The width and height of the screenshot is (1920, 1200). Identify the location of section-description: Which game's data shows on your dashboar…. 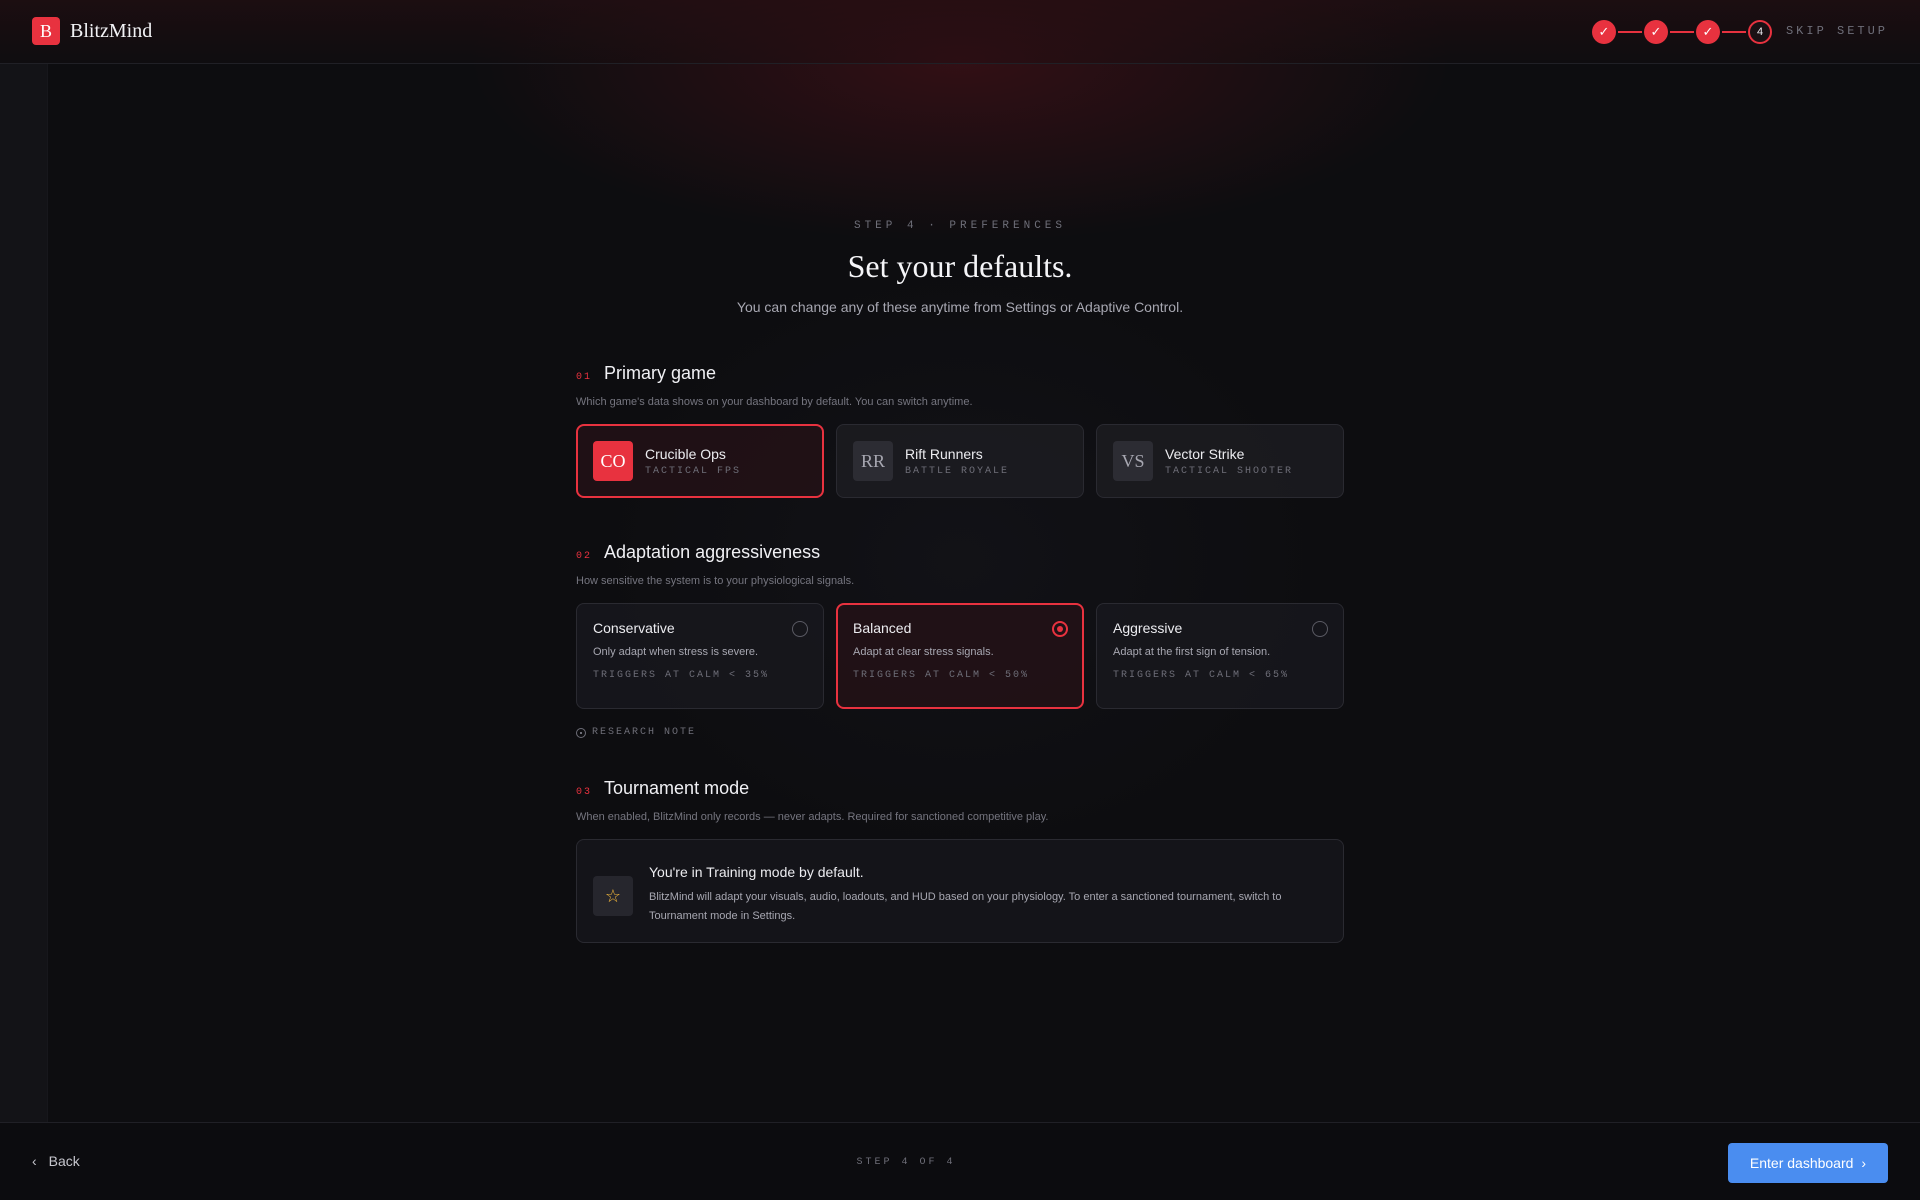
(774, 402).